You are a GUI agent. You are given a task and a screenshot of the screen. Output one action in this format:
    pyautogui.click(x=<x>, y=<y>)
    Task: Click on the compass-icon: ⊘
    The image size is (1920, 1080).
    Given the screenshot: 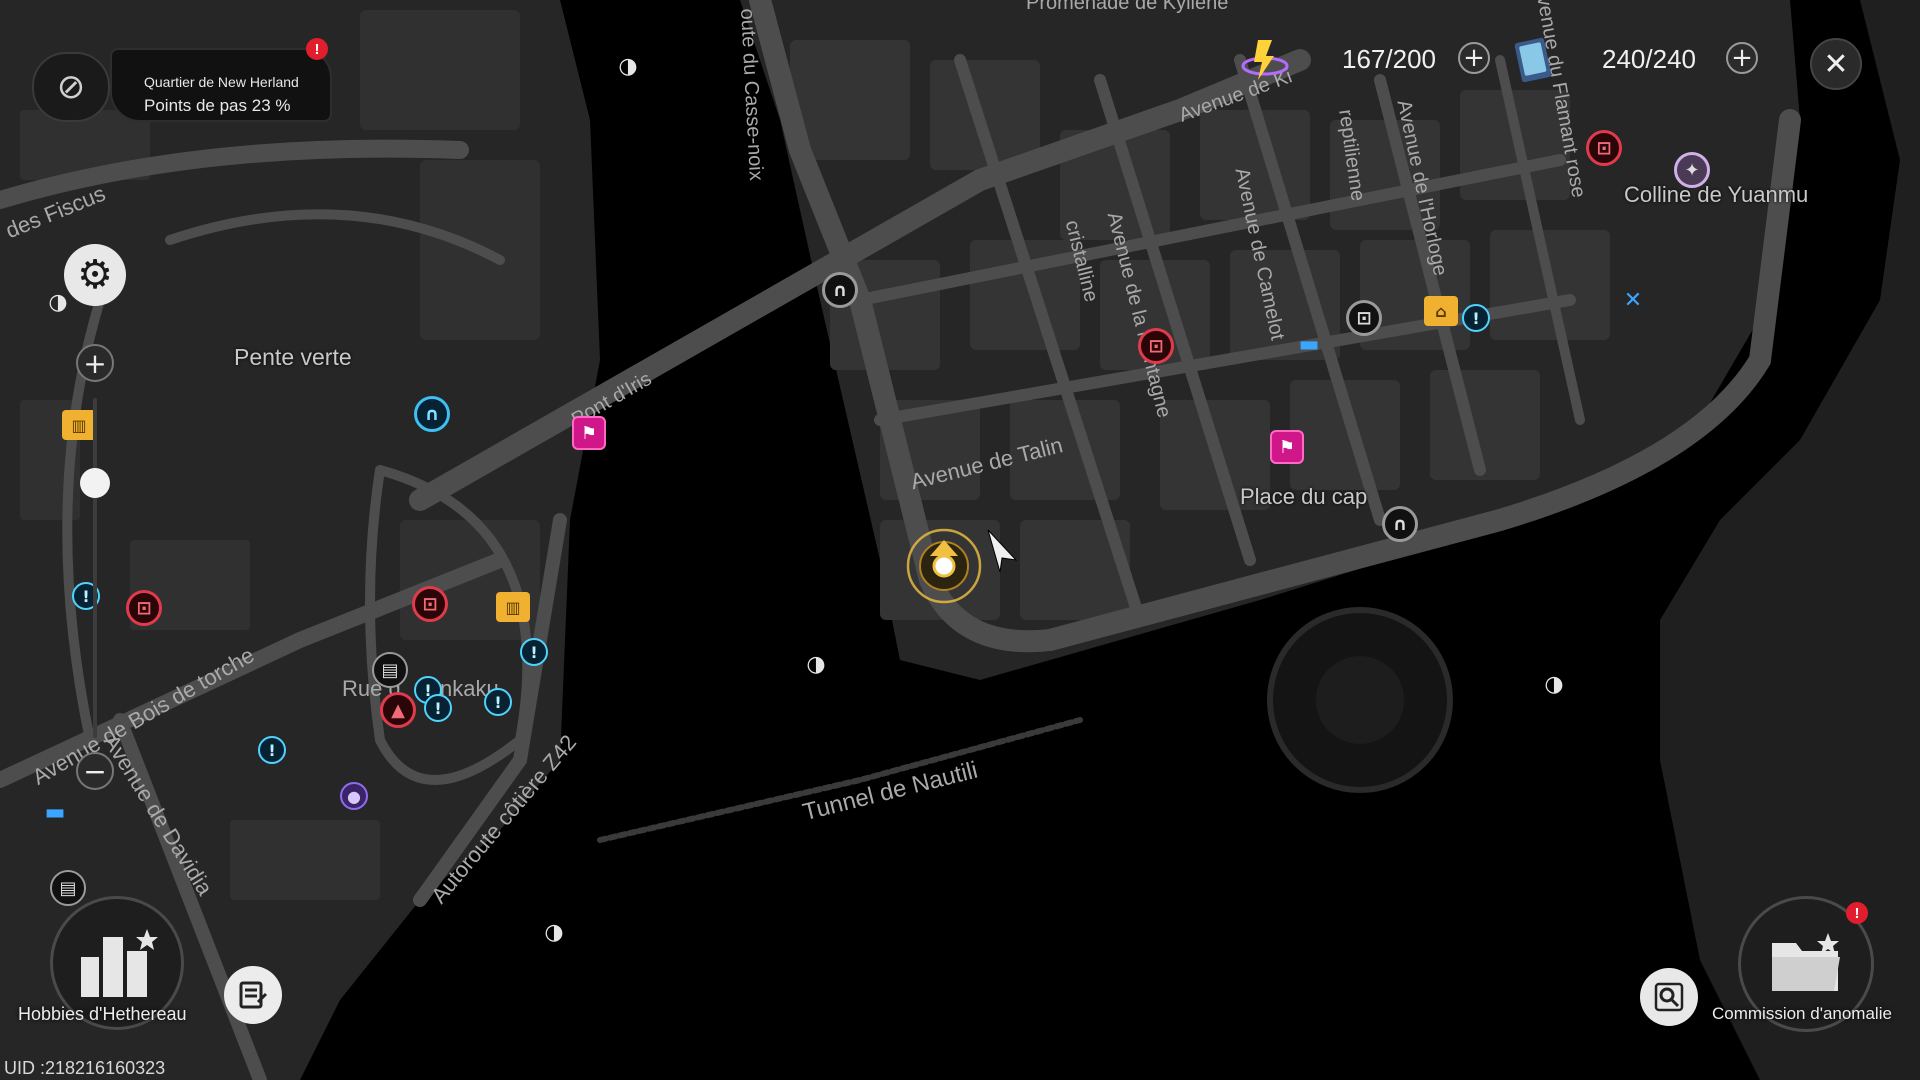 What is the action you would take?
    pyautogui.click(x=71, y=87)
    